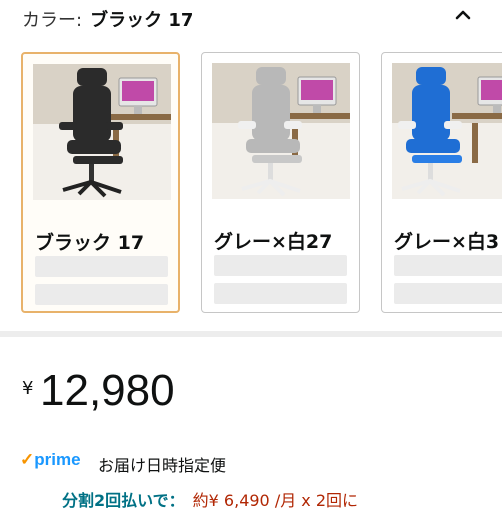 The height and width of the screenshot is (512, 502). What do you see at coordinates (90, 243) in the screenshot?
I see `swatch-label: ブラック 17` at bounding box center [90, 243].